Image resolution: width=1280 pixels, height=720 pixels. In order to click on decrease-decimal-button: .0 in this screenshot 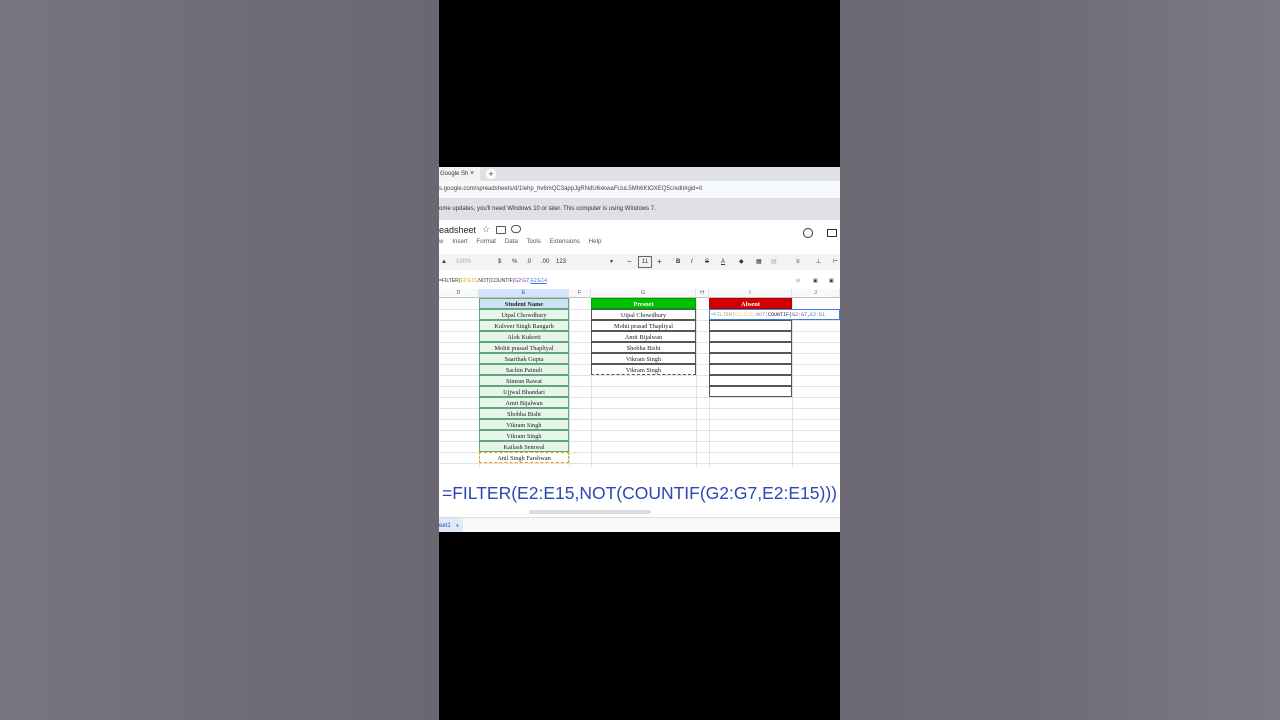, I will do `click(528, 262)`.